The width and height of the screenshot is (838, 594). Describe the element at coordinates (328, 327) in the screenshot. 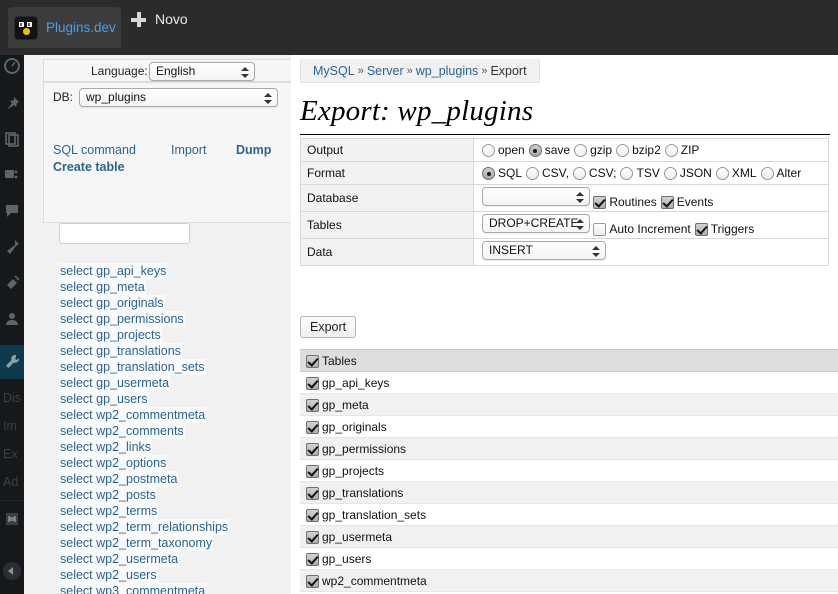

I see `export-button: Export` at that location.